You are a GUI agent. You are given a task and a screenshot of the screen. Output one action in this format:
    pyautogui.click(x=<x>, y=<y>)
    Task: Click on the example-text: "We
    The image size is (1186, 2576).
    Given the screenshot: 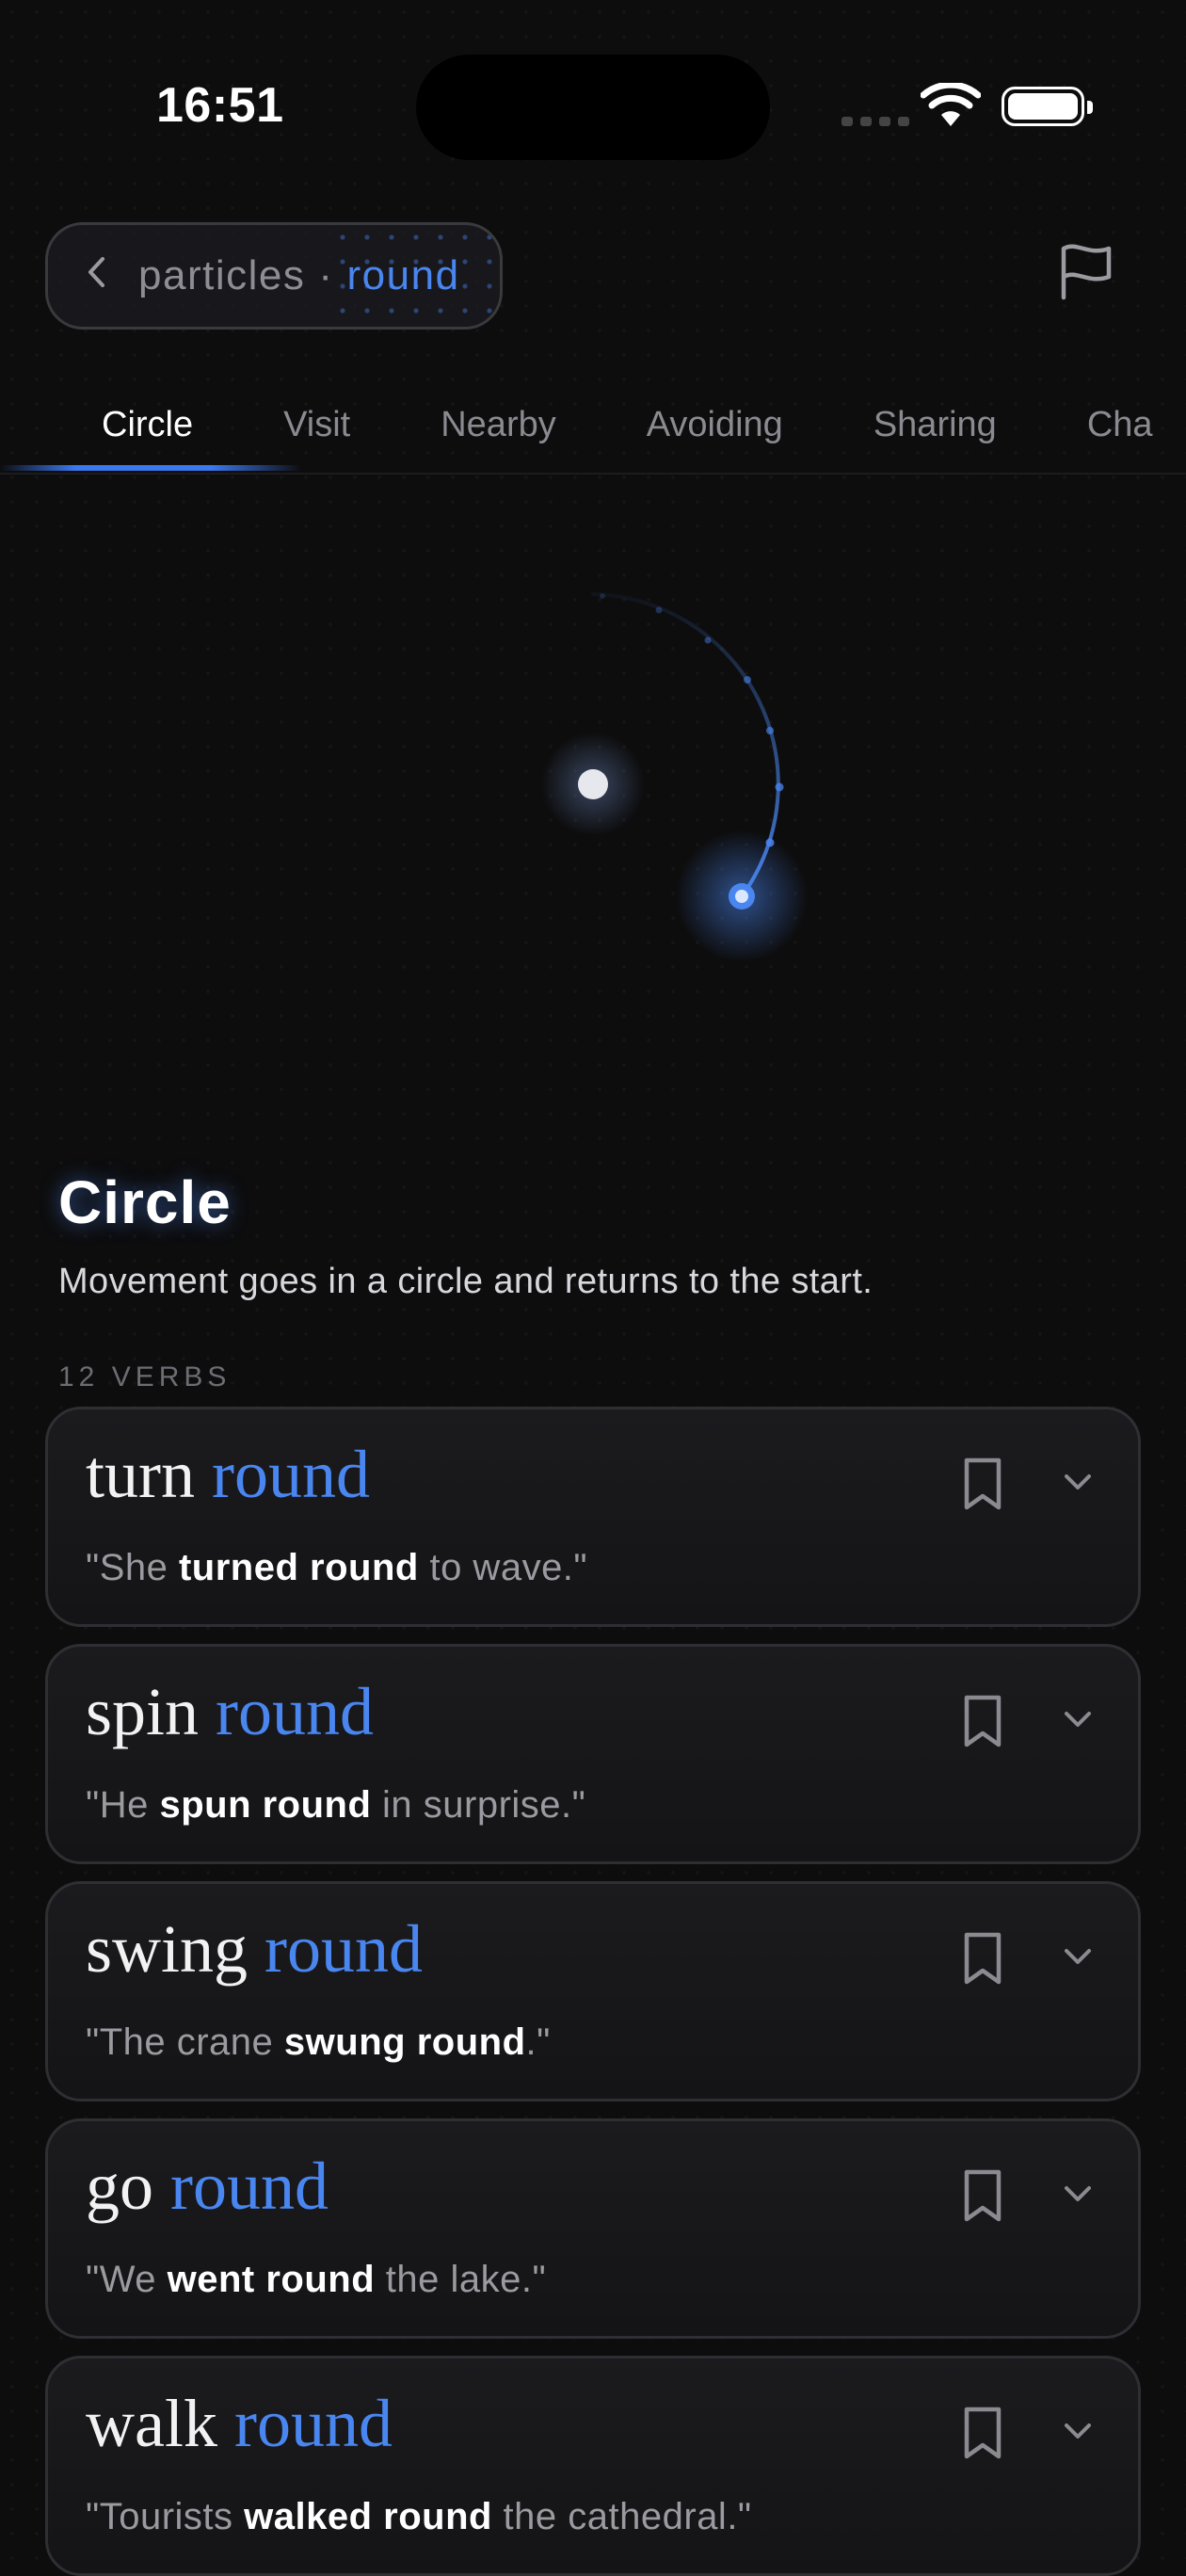 What is the action you would take?
    pyautogui.click(x=127, y=2279)
    